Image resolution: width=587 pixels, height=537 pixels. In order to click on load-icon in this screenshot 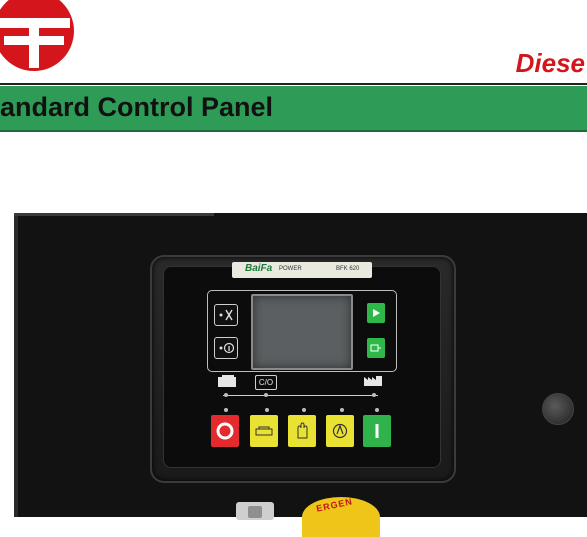, I will do `click(373, 381)`.